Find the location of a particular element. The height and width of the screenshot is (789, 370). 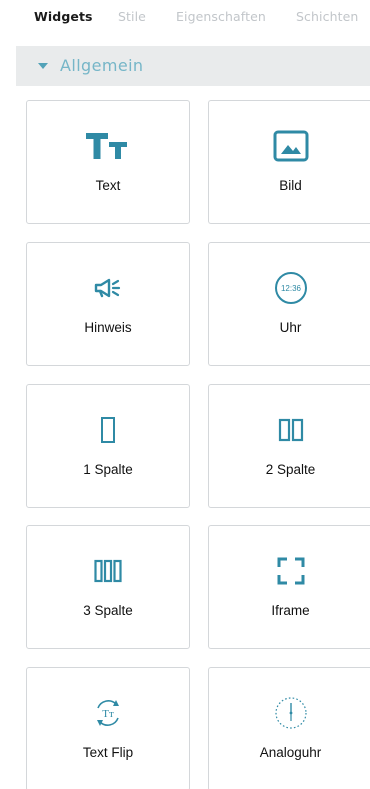

widget-label: Text is located at coordinates (108, 185).